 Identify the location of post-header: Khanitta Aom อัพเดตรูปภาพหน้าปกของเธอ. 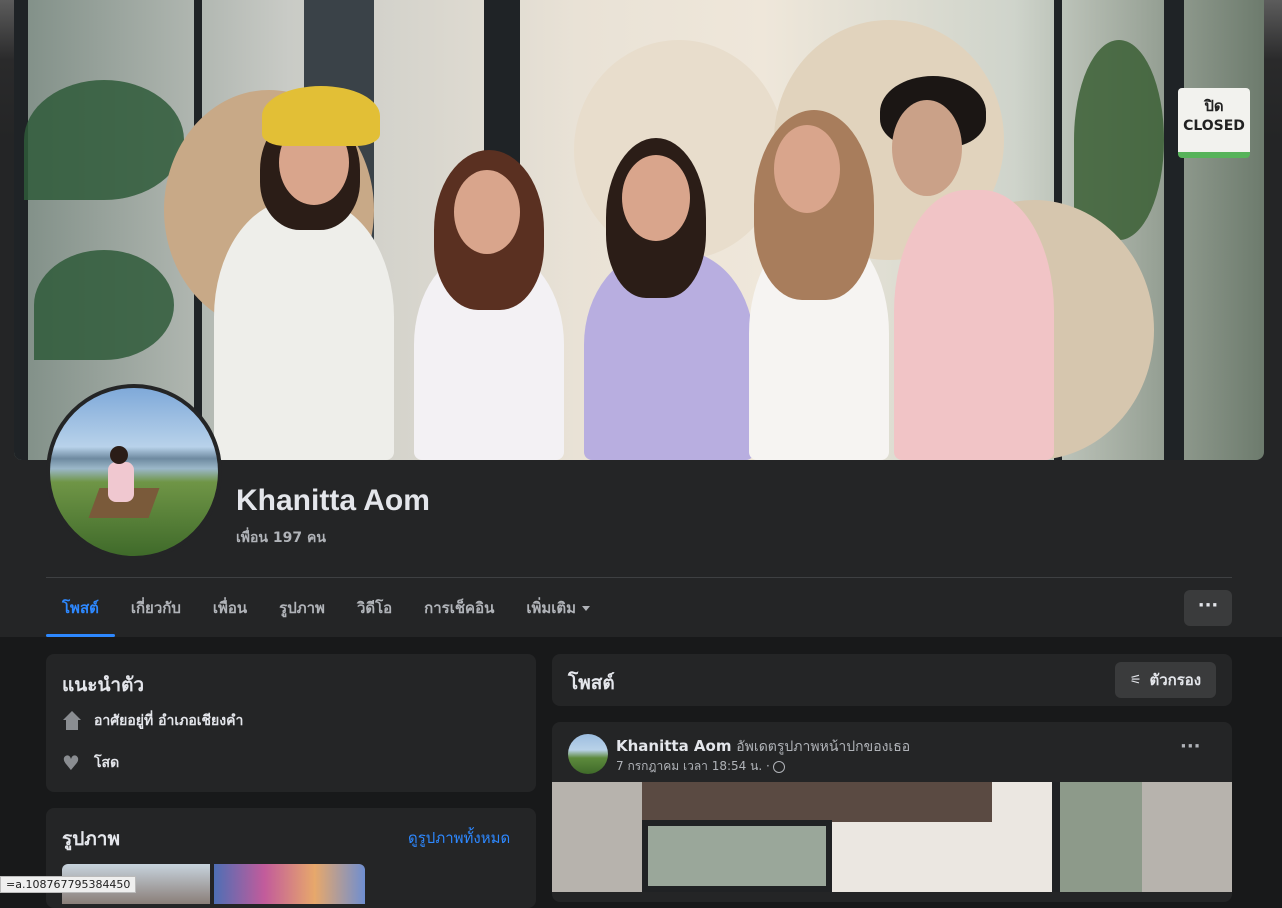
(763, 747).